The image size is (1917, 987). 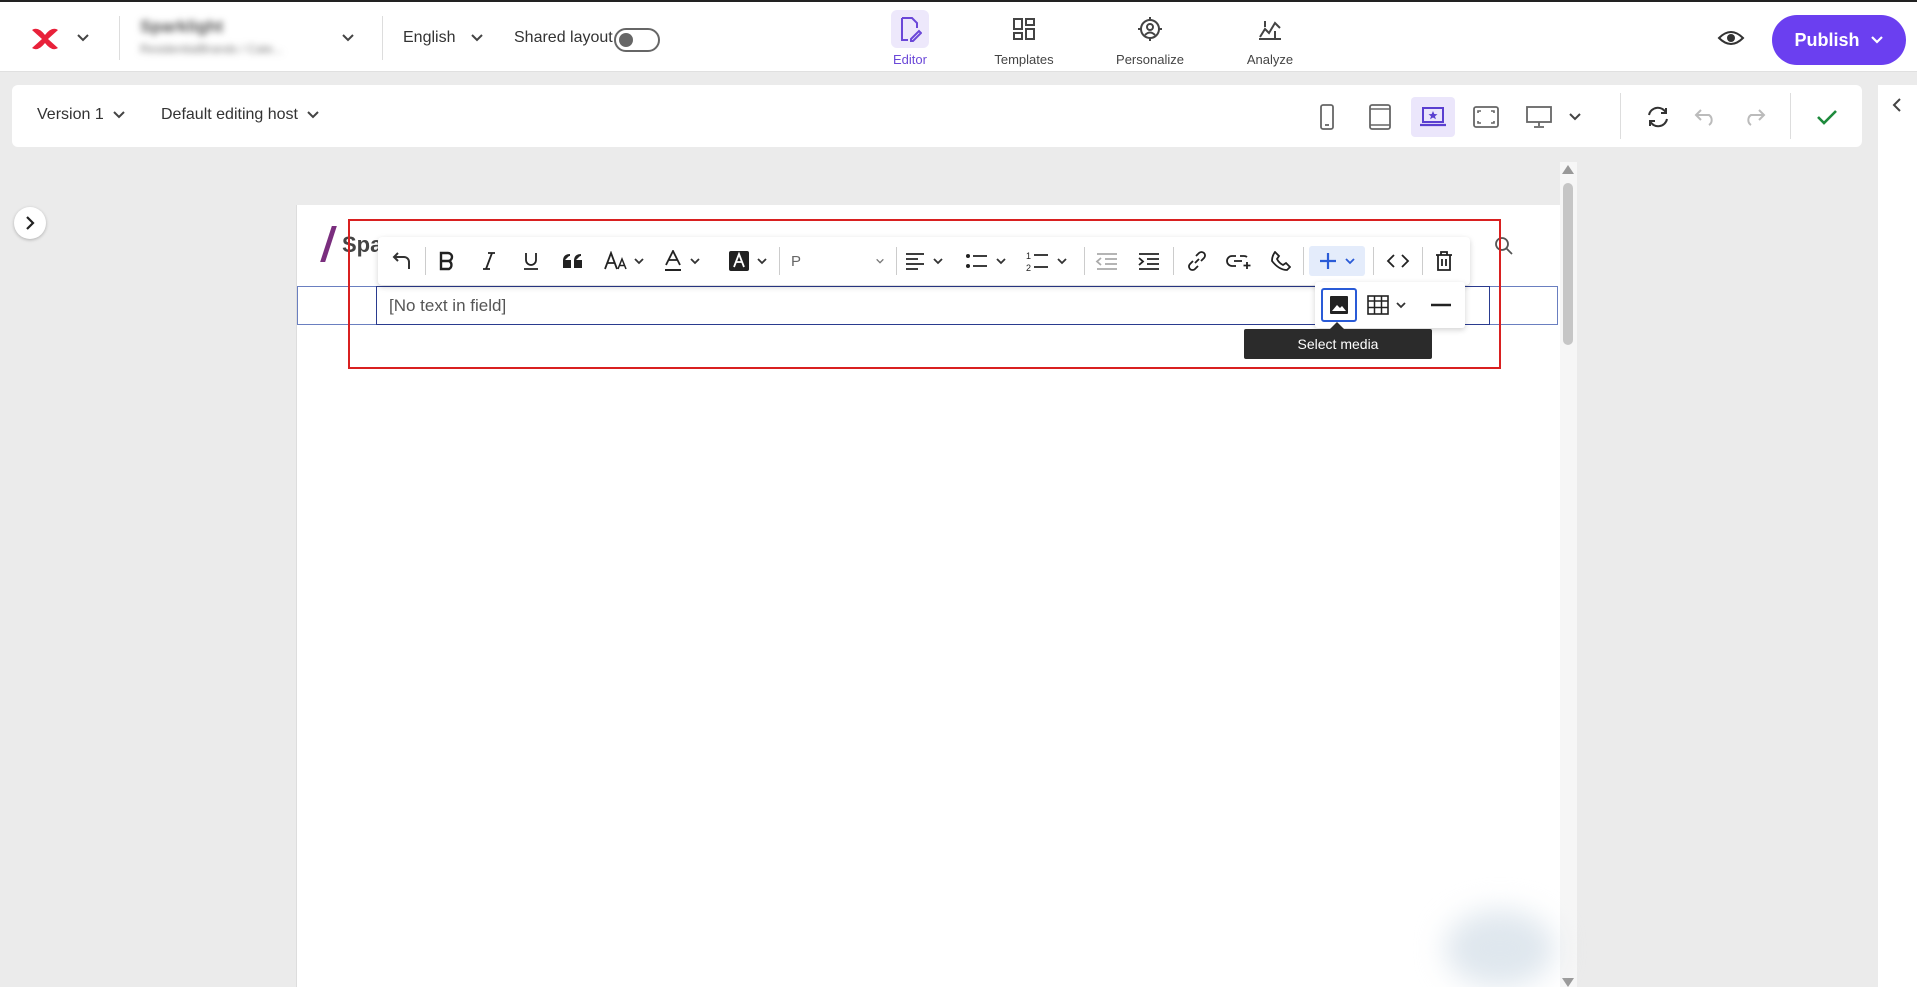 I want to click on outdent-button, so click(x=1107, y=261).